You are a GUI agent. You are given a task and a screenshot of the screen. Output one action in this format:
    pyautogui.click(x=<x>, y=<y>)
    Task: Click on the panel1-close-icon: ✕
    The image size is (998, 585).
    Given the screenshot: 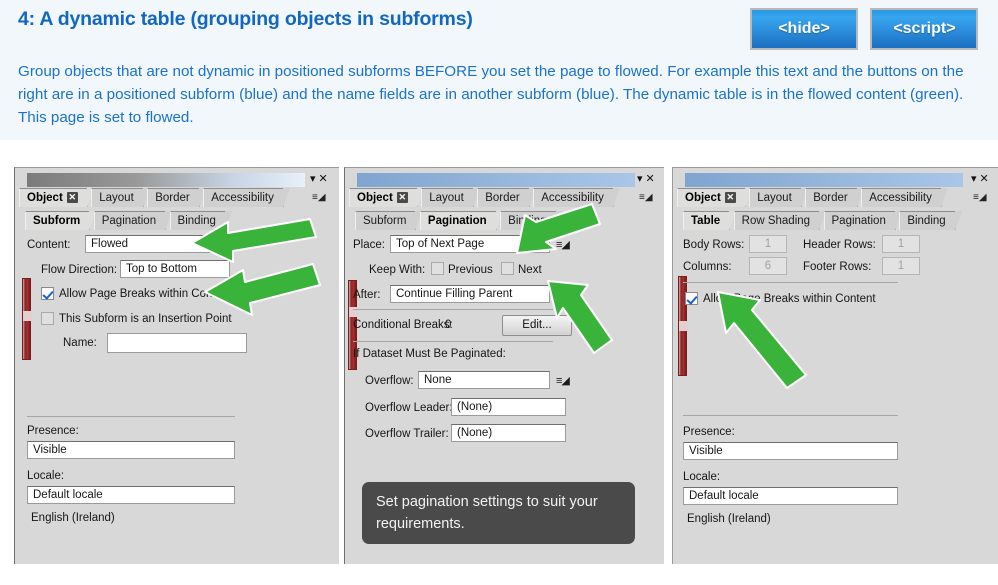 What is the action you would take?
    pyautogui.click(x=325, y=179)
    